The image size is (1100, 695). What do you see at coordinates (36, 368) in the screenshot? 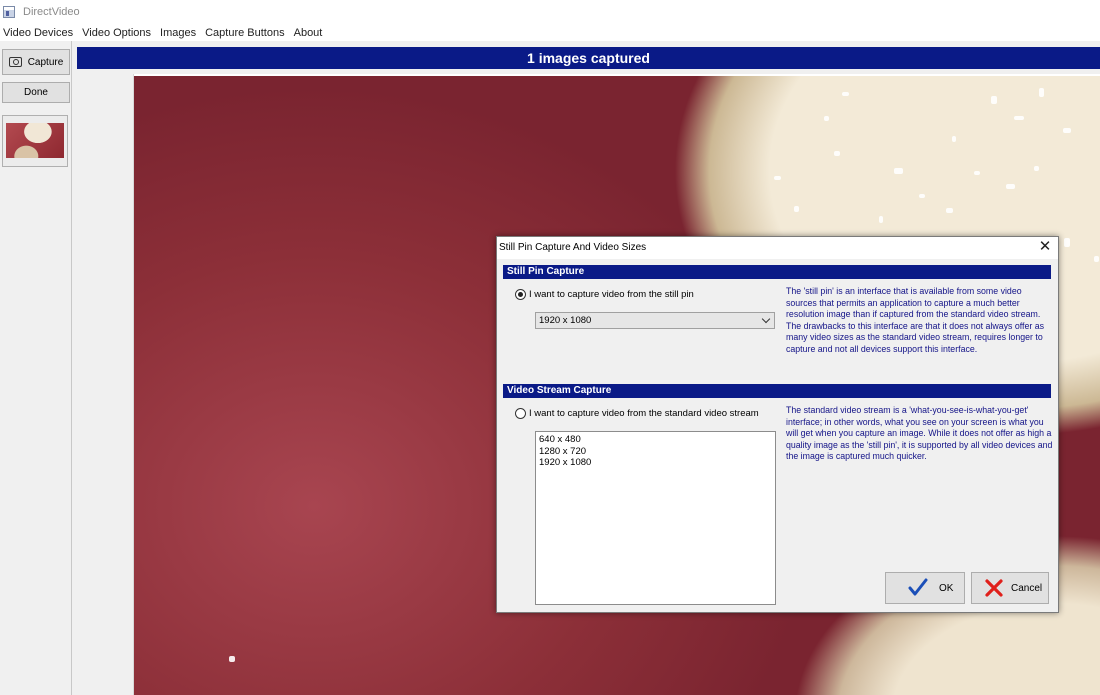
I see `left-panel: Capture Done` at bounding box center [36, 368].